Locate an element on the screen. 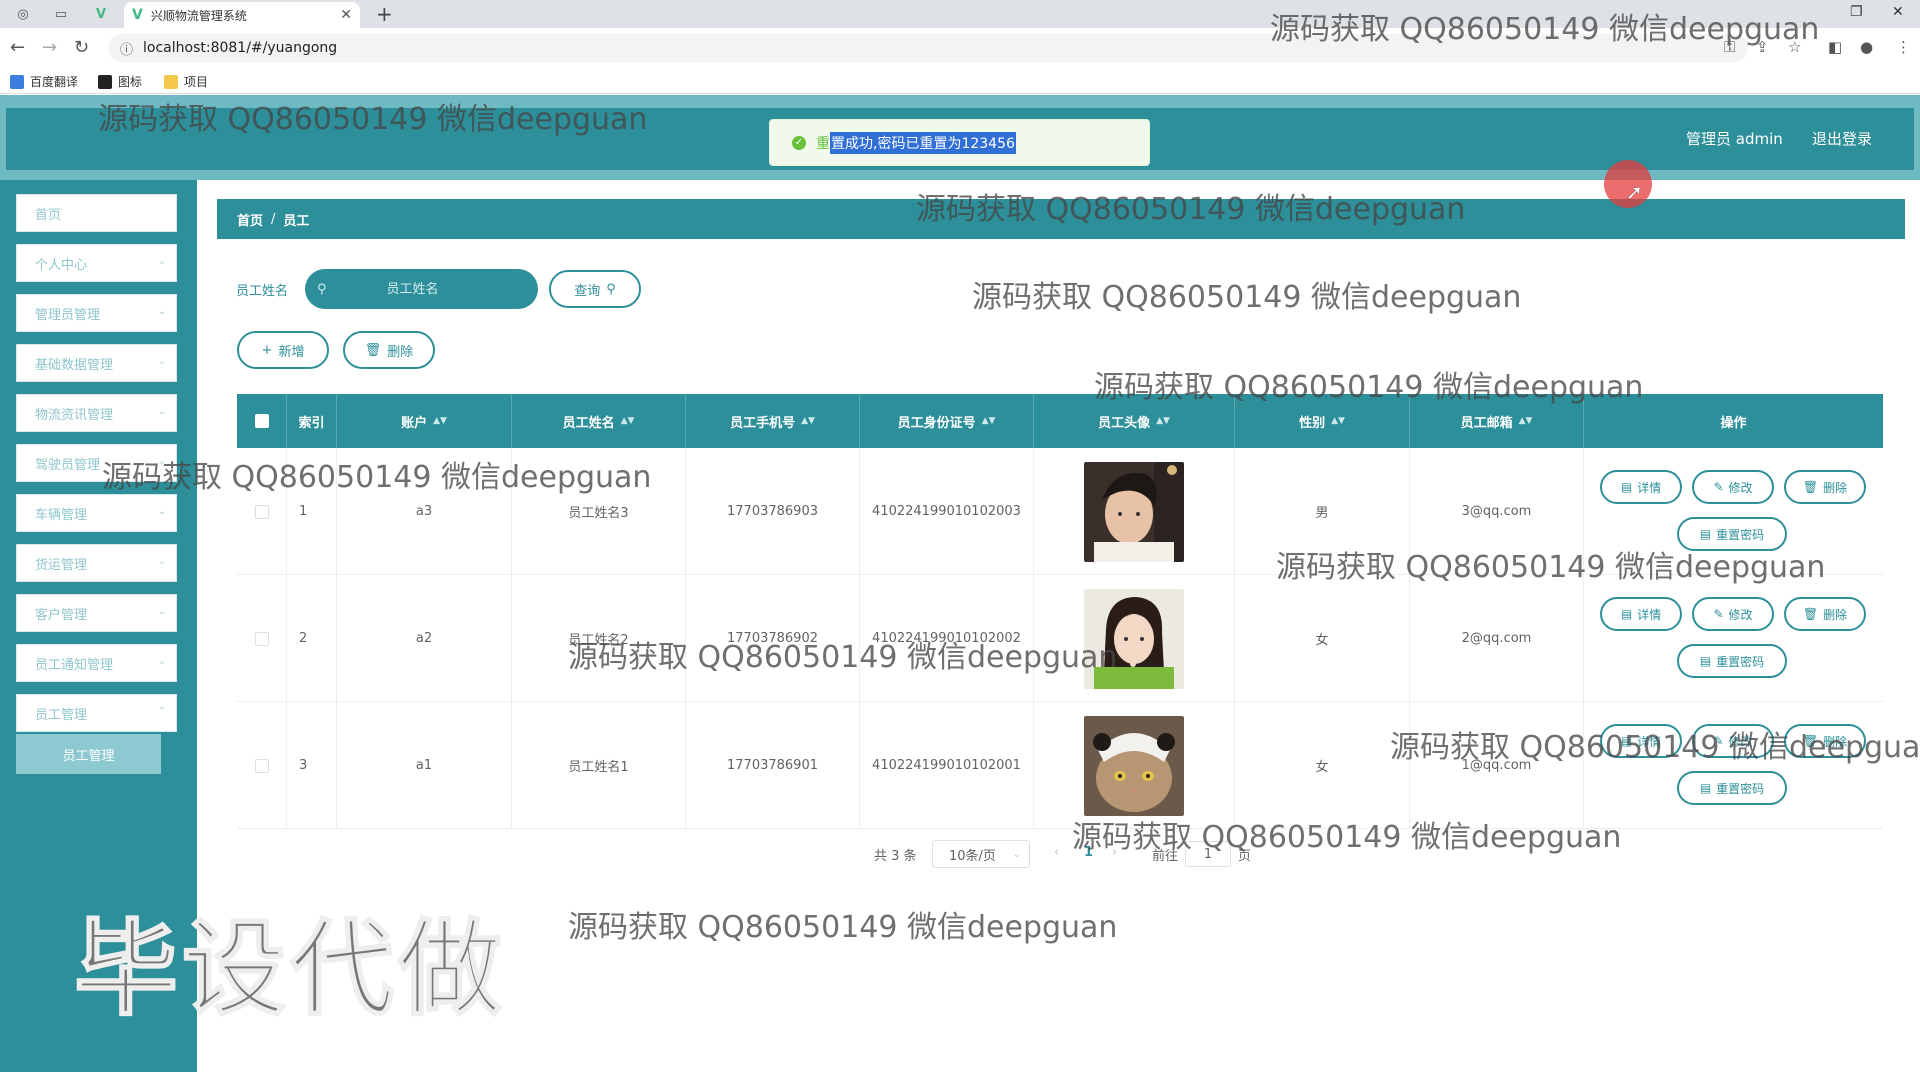 This screenshot has height=1072, width=1920. sidebar-subitem-staff-management: 员工管理 is located at coordinates (88, 754).